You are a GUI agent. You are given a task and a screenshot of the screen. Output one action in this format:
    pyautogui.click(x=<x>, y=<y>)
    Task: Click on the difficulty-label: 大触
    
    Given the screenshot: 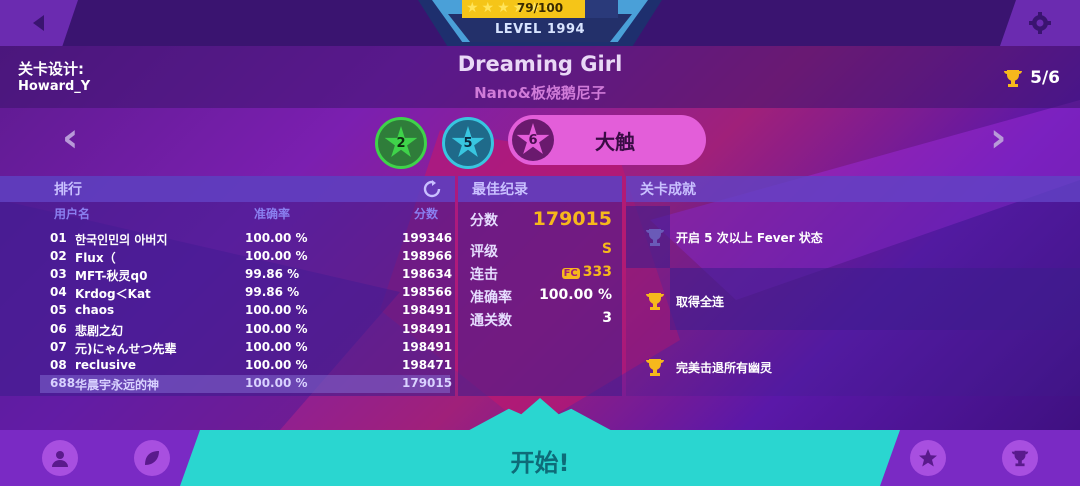 What is the action you would take?
    pyautogui.click(x=615, y=142)
    